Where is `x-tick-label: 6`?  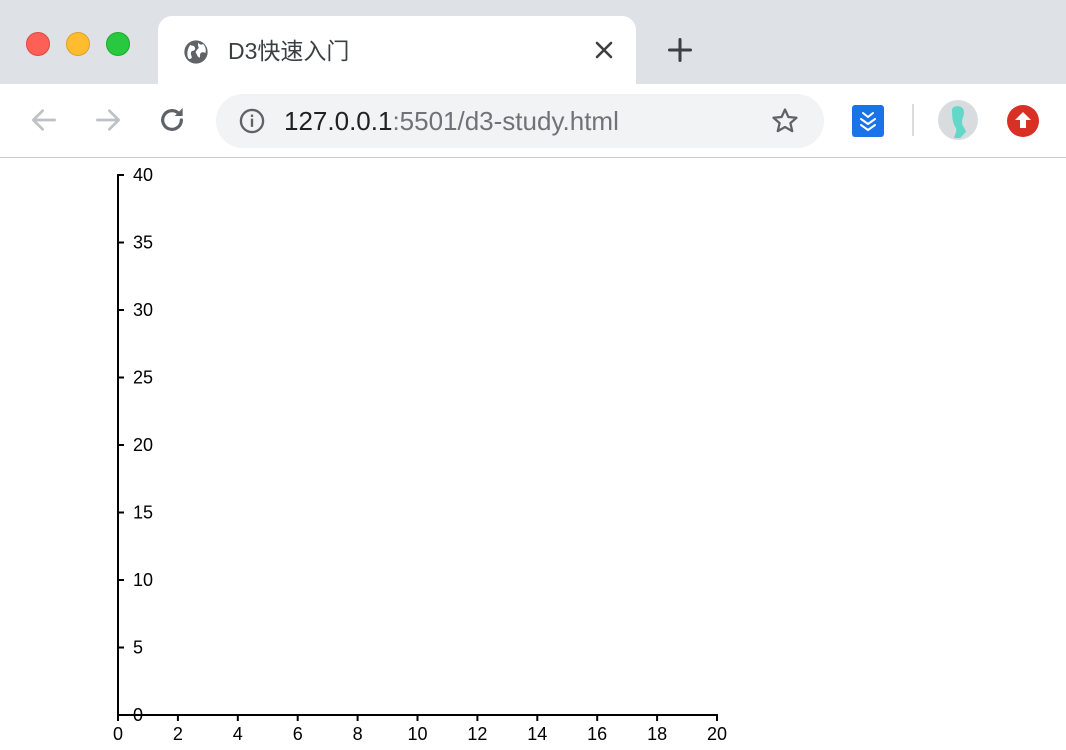
x-tick-label: 6 is located at coordinates (298, 734).